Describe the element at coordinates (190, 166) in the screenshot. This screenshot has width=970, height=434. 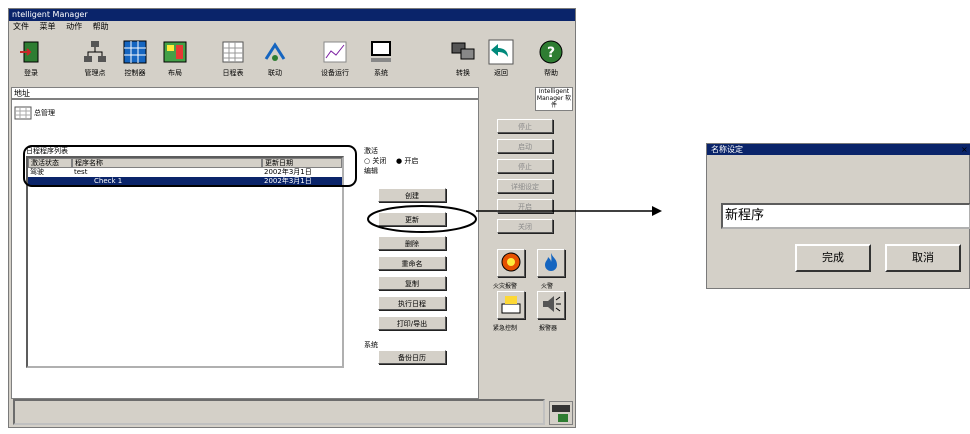
I see `callout-outline` at that location.